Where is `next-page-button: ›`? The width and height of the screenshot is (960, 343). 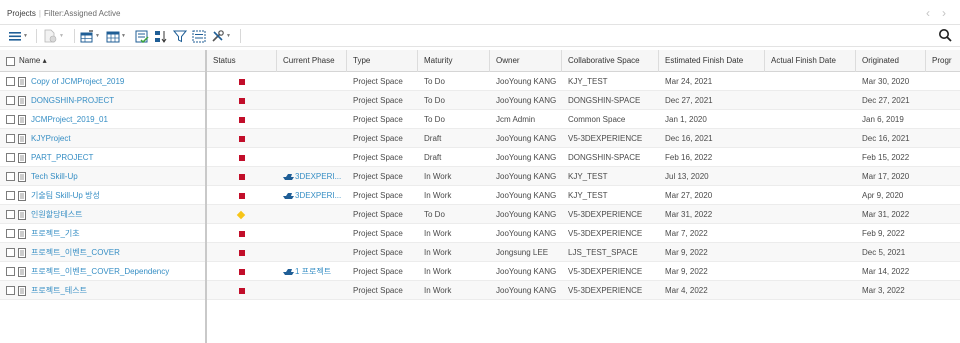
next-page-button: › is located at coordinates (944, 13).